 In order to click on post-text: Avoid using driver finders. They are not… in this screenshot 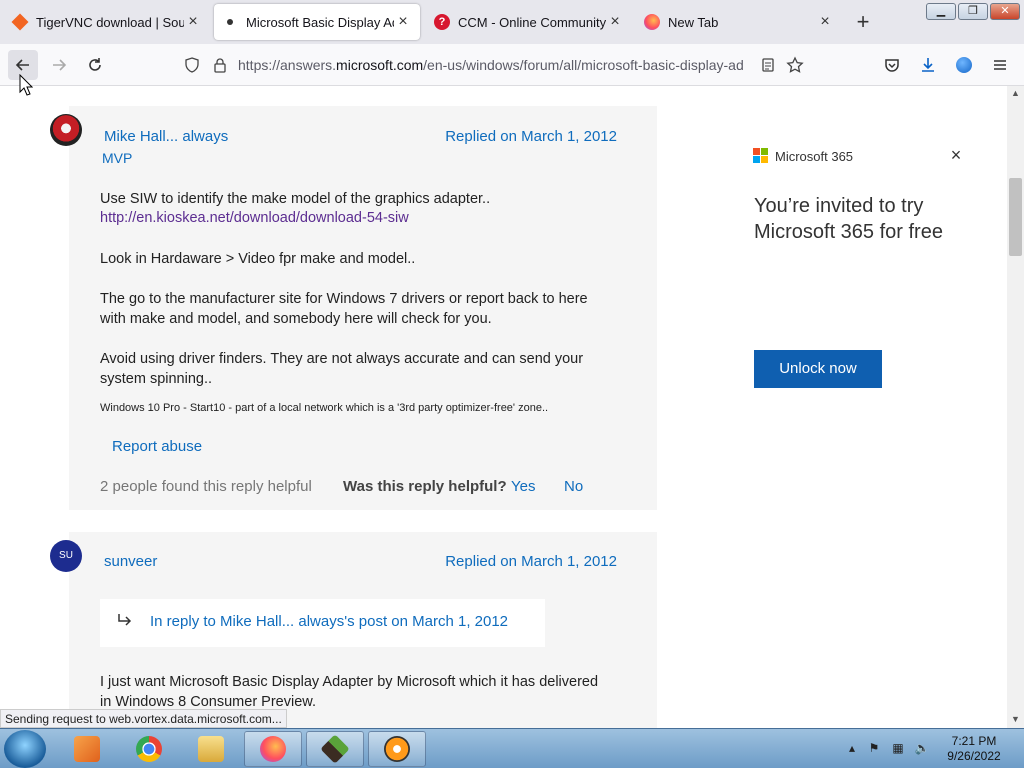, I will do `click(342, 359)`.